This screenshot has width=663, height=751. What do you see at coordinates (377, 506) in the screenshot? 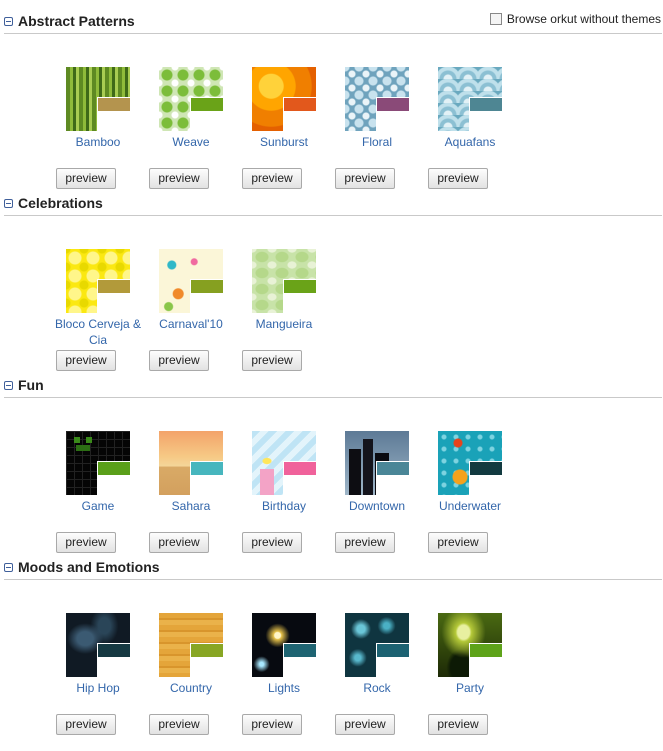
I see `theme-name: Downtown` at bounding box center [377, 506].